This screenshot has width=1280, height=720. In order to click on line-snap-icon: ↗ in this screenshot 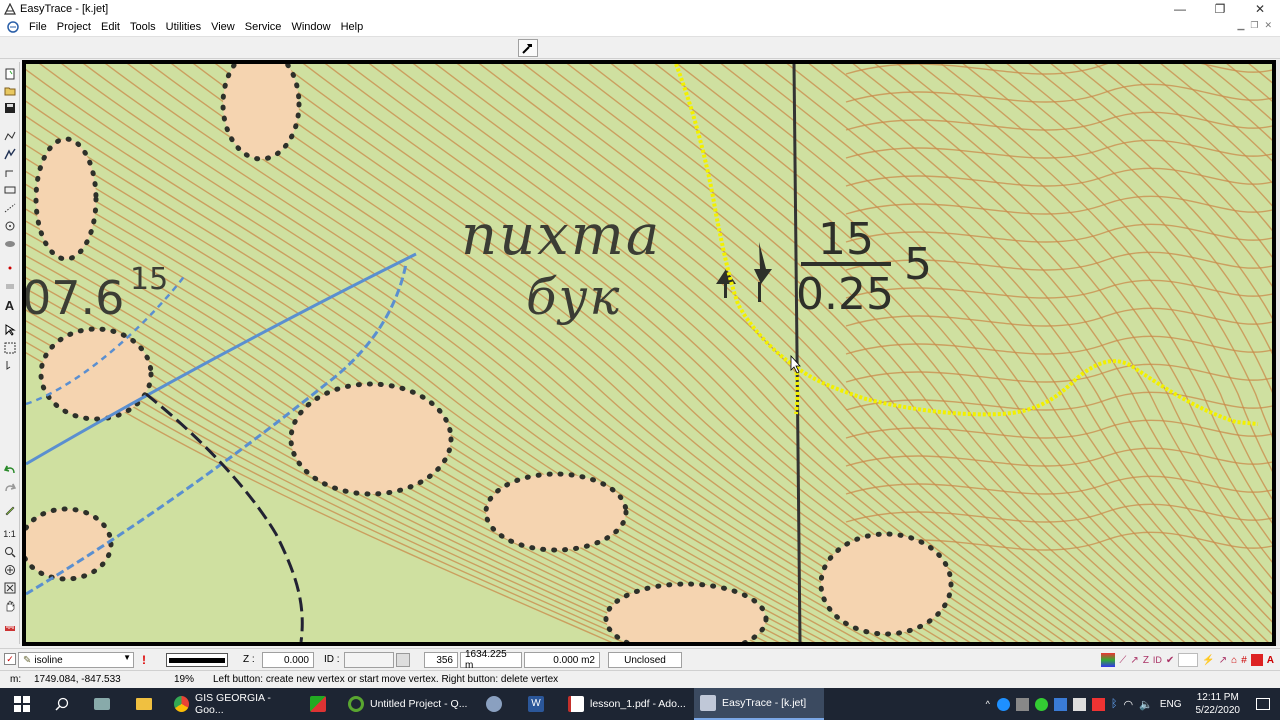, I will do `click(1134, 660)`.